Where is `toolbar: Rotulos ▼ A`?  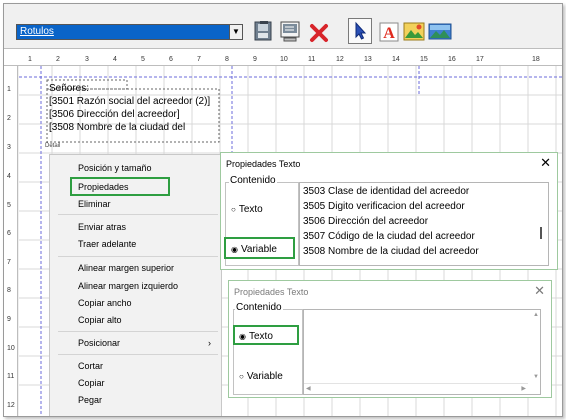
toolbar: Rotulos ▼ A is located at coordinates (283, 26).